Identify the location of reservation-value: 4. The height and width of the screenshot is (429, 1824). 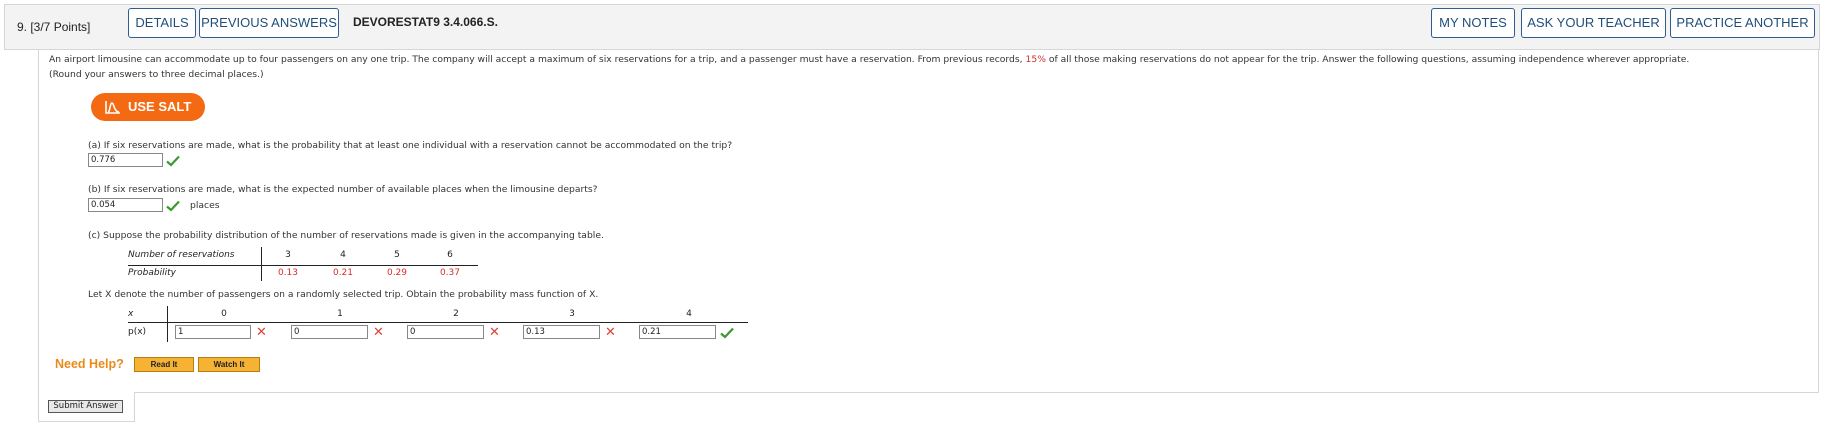
(343, 255).